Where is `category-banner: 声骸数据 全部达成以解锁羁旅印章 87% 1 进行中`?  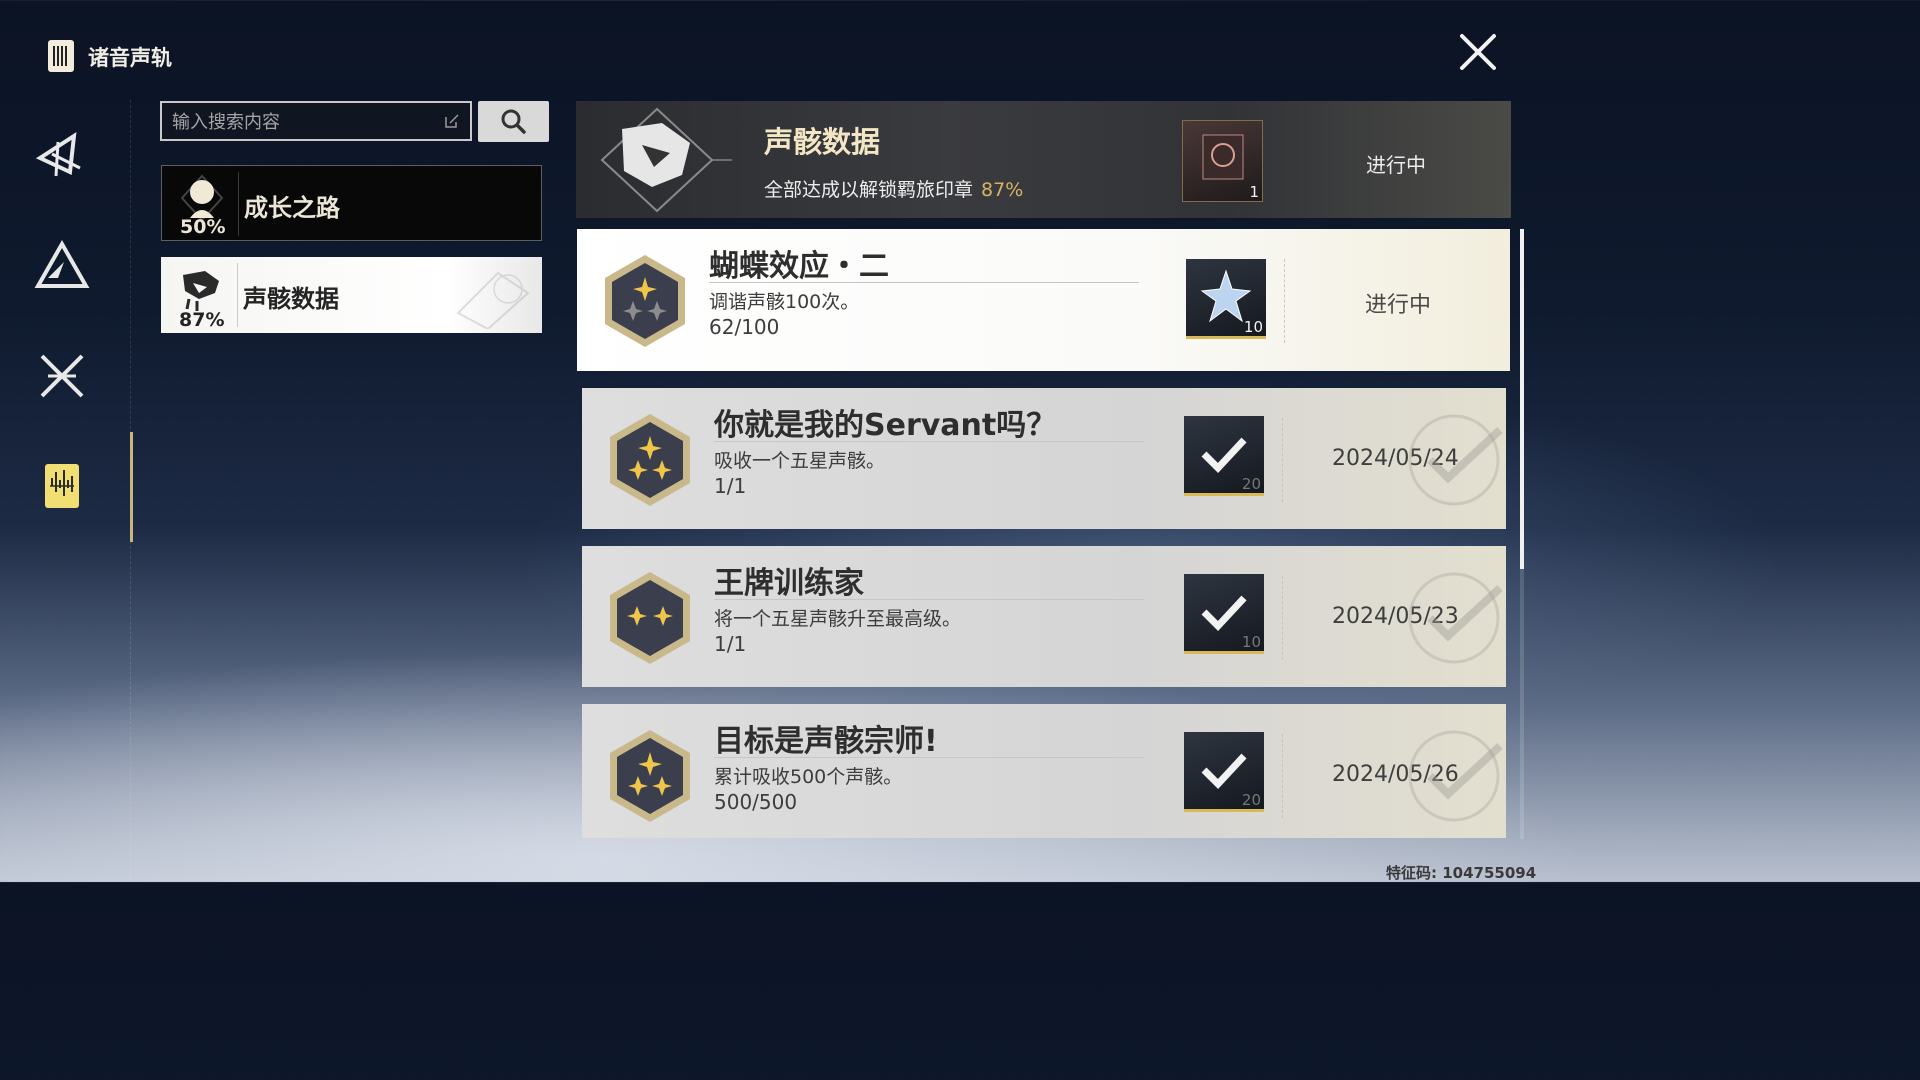
category-banner: 声骸数据 全部达成以解锁羁旅印章 87% 1 进行中 is located at coordinates (1043, 159).